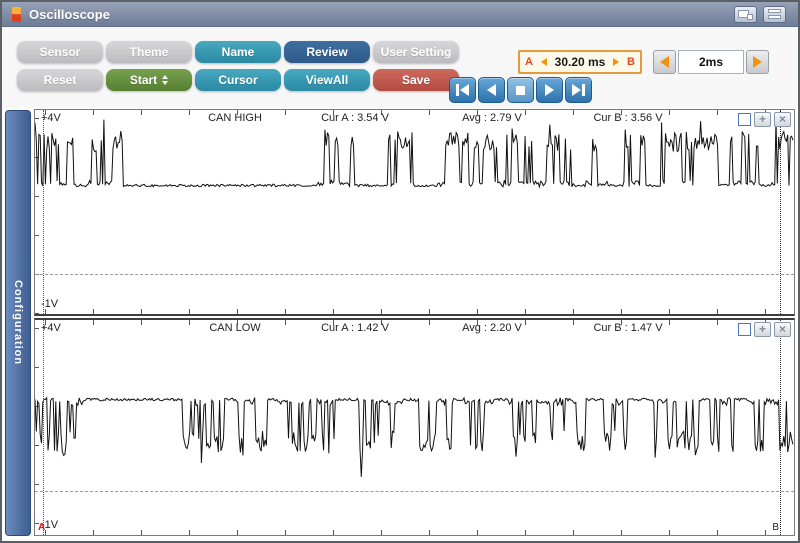 This screenshot has width=800, height=543. I want to click on stop-icon, so click(520, 90).